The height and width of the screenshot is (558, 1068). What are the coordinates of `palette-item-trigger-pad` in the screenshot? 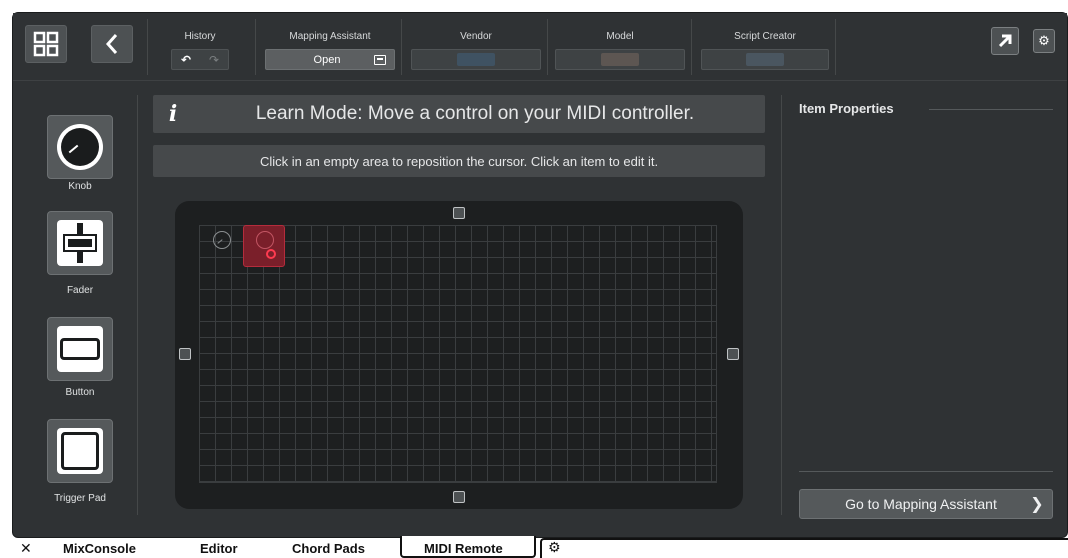 It's located at (80, 451).